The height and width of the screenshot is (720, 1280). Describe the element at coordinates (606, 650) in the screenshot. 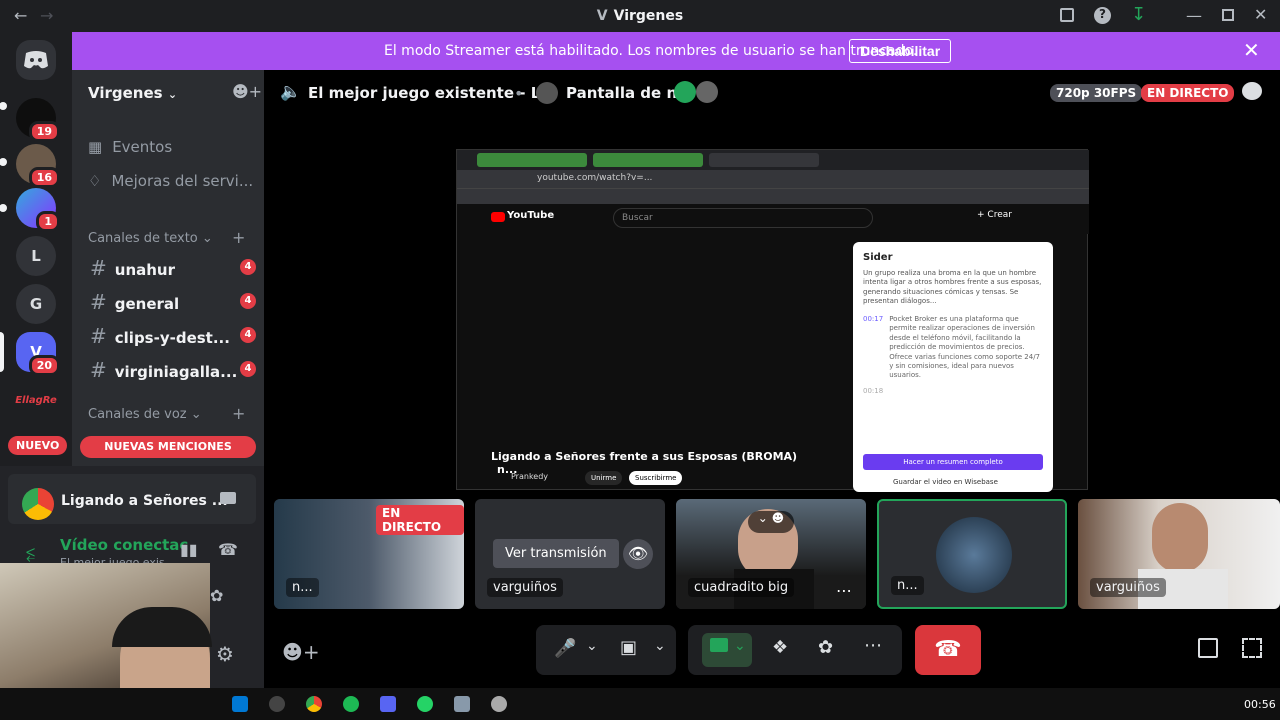

I see `audio-video-controls: 🎤 ⌄ ▣ ⌄` at that location.